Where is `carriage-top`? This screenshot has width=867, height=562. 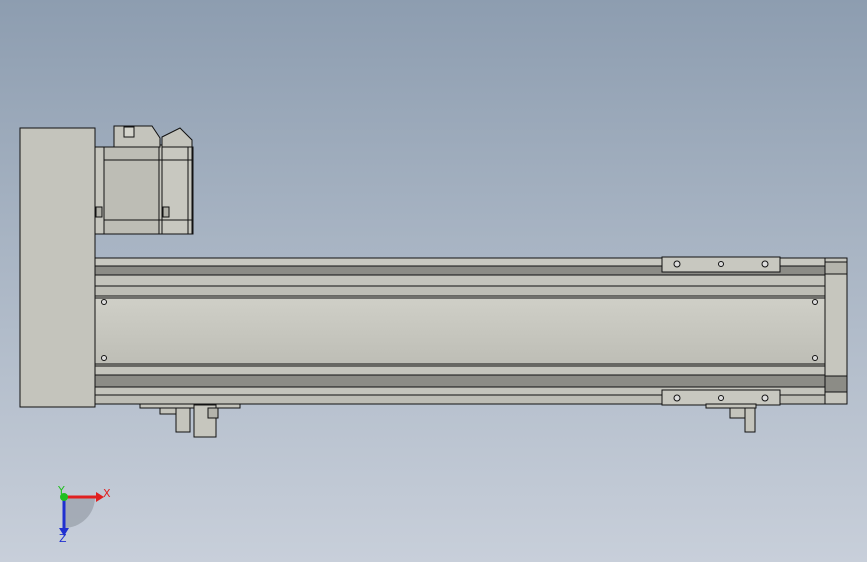
carriage-top is located at coordinates (721, 264).